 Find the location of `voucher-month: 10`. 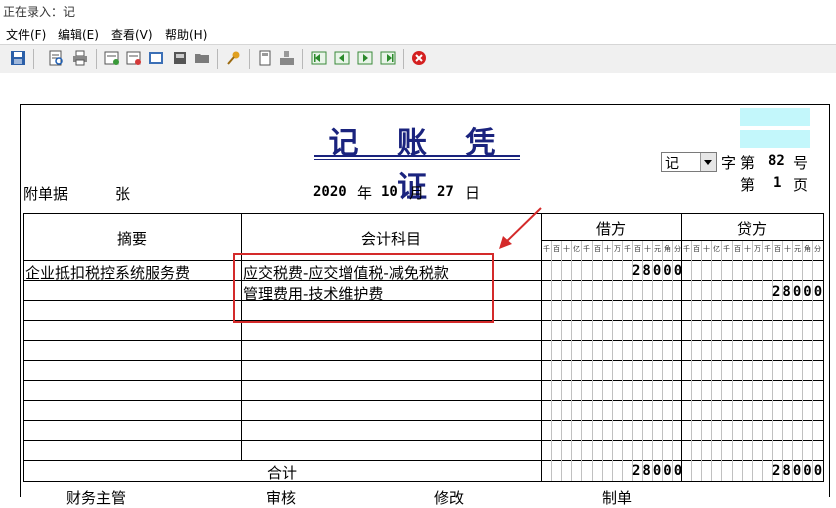

voucher-month: 10 is located at coordinates (389, 192).